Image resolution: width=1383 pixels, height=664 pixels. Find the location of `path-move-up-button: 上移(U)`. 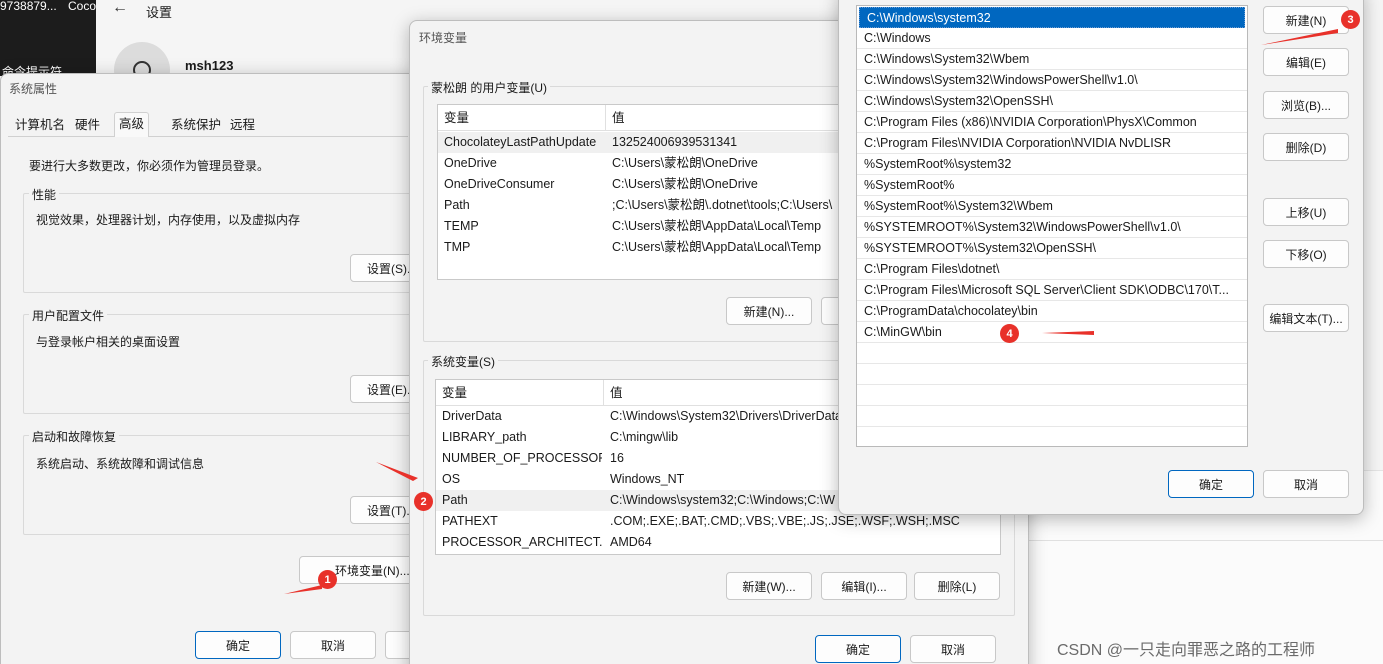

path-move-up-button: 上移(U) is located at coordinates (1306, 212).